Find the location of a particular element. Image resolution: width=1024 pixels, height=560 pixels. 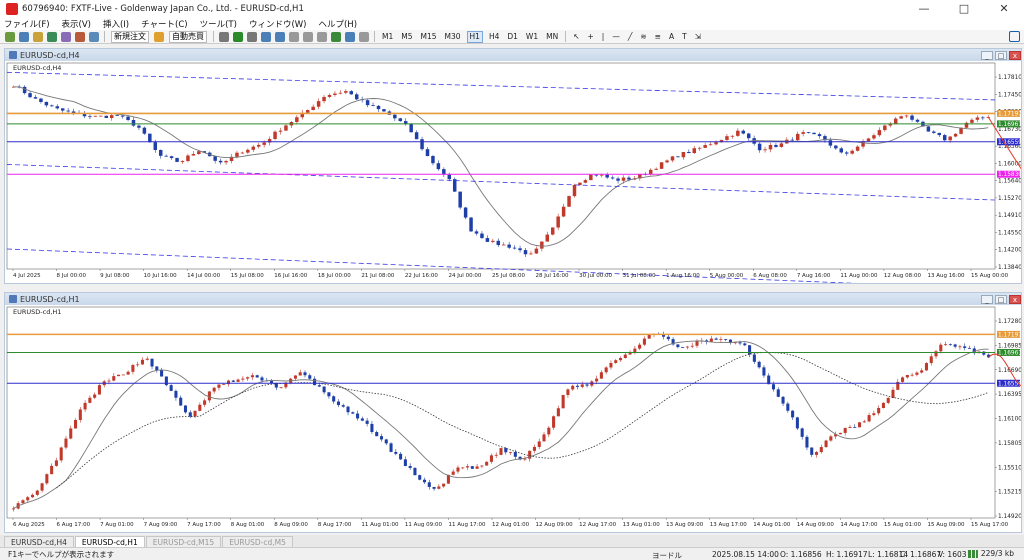

templates-icon is located at coordinates (364, 36).